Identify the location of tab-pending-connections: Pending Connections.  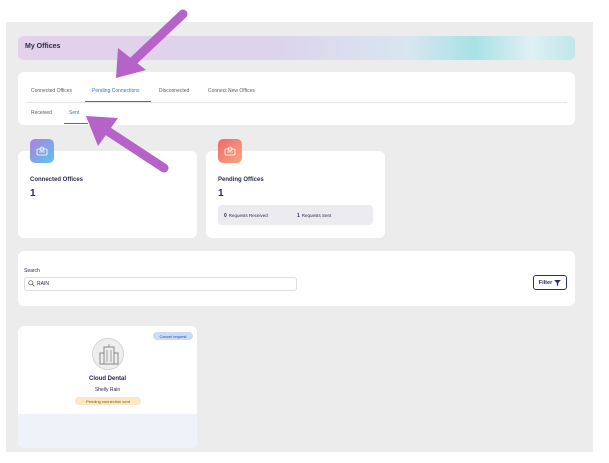
(116, 91).